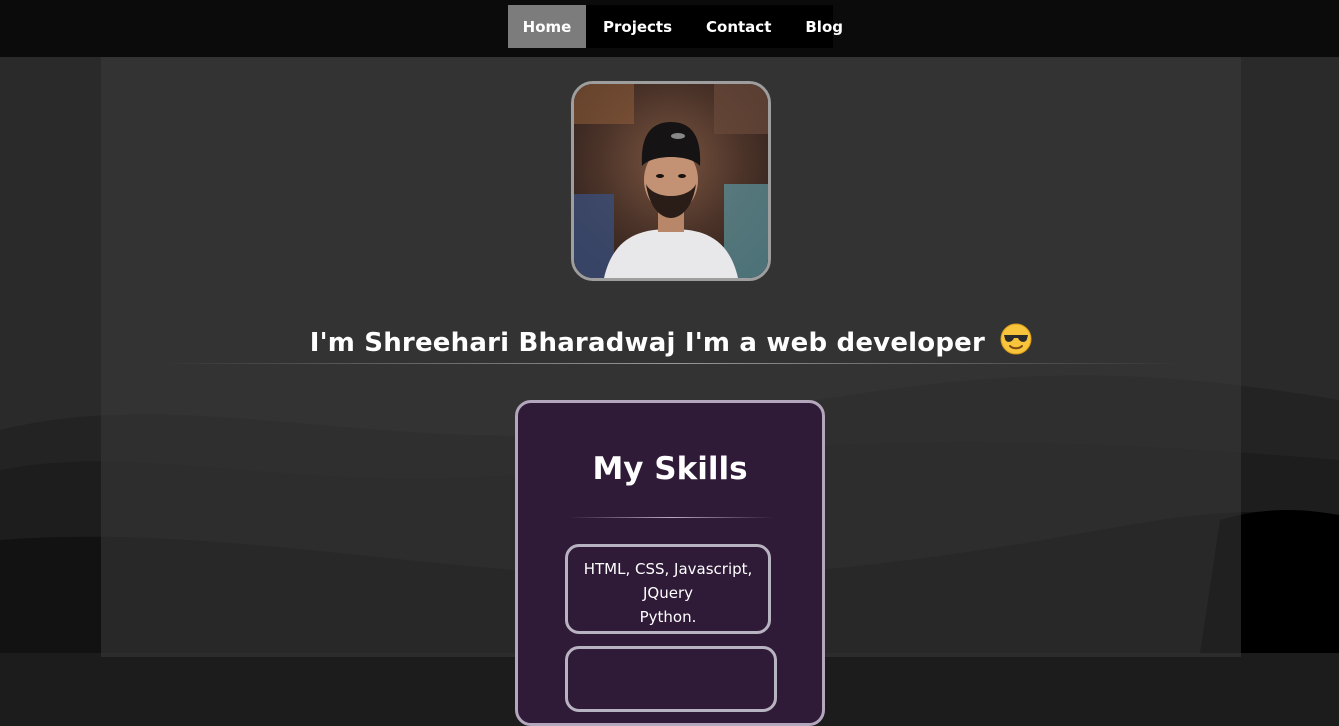 Image resolution: width=1339 pixels, height=726 pixels. I want to click on skill-line: JQuery, so click(667, 593).